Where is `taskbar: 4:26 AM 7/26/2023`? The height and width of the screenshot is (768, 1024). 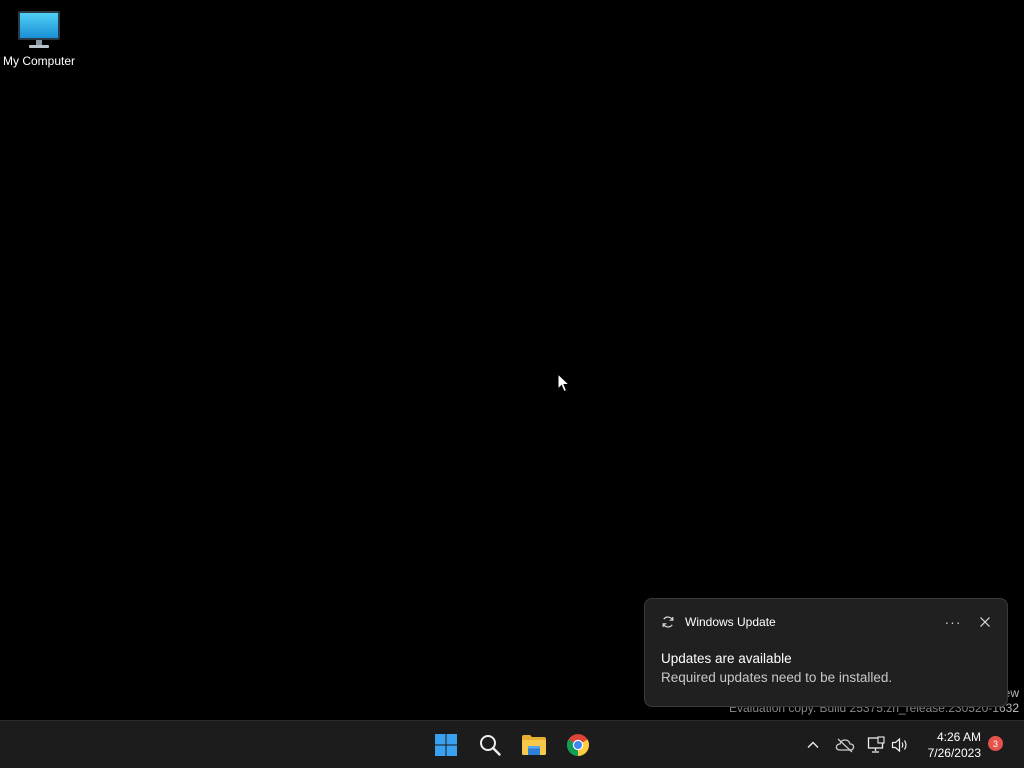
taskbar: 4:26 AM 7/26/2023 is located at coordinates (512, 744).